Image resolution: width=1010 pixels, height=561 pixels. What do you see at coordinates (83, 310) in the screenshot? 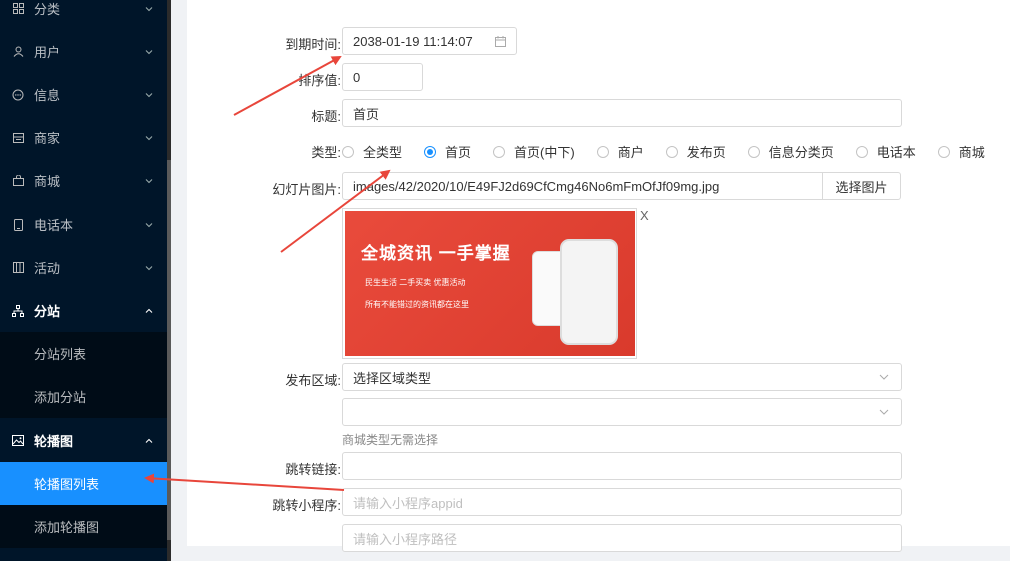
I see `sidebar-item-substation: 分站` at bounding box center [83, 310].